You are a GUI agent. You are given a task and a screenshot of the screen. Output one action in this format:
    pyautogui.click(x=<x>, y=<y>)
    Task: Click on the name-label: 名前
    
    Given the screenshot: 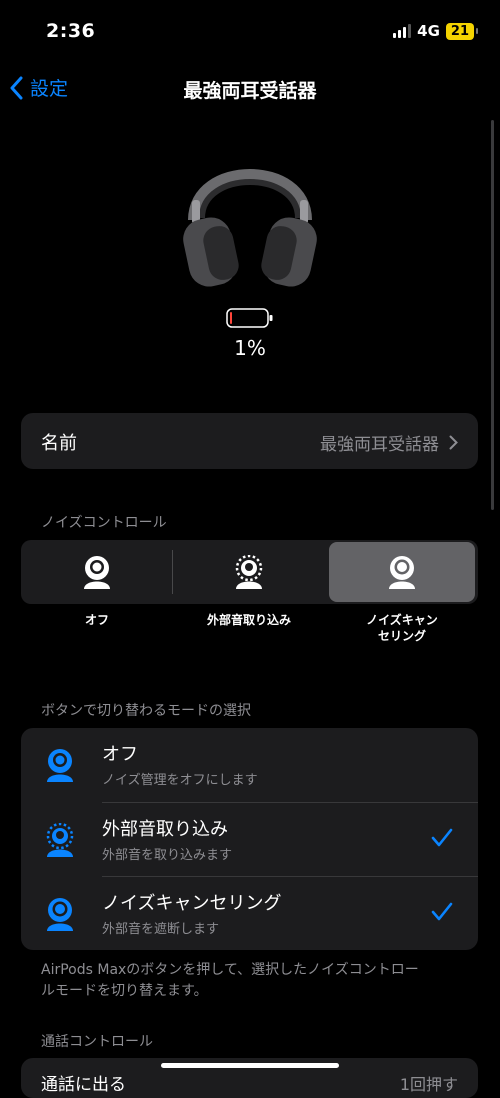 What is the action you would take?
    pyautogui.click(x=59, y=443)
    